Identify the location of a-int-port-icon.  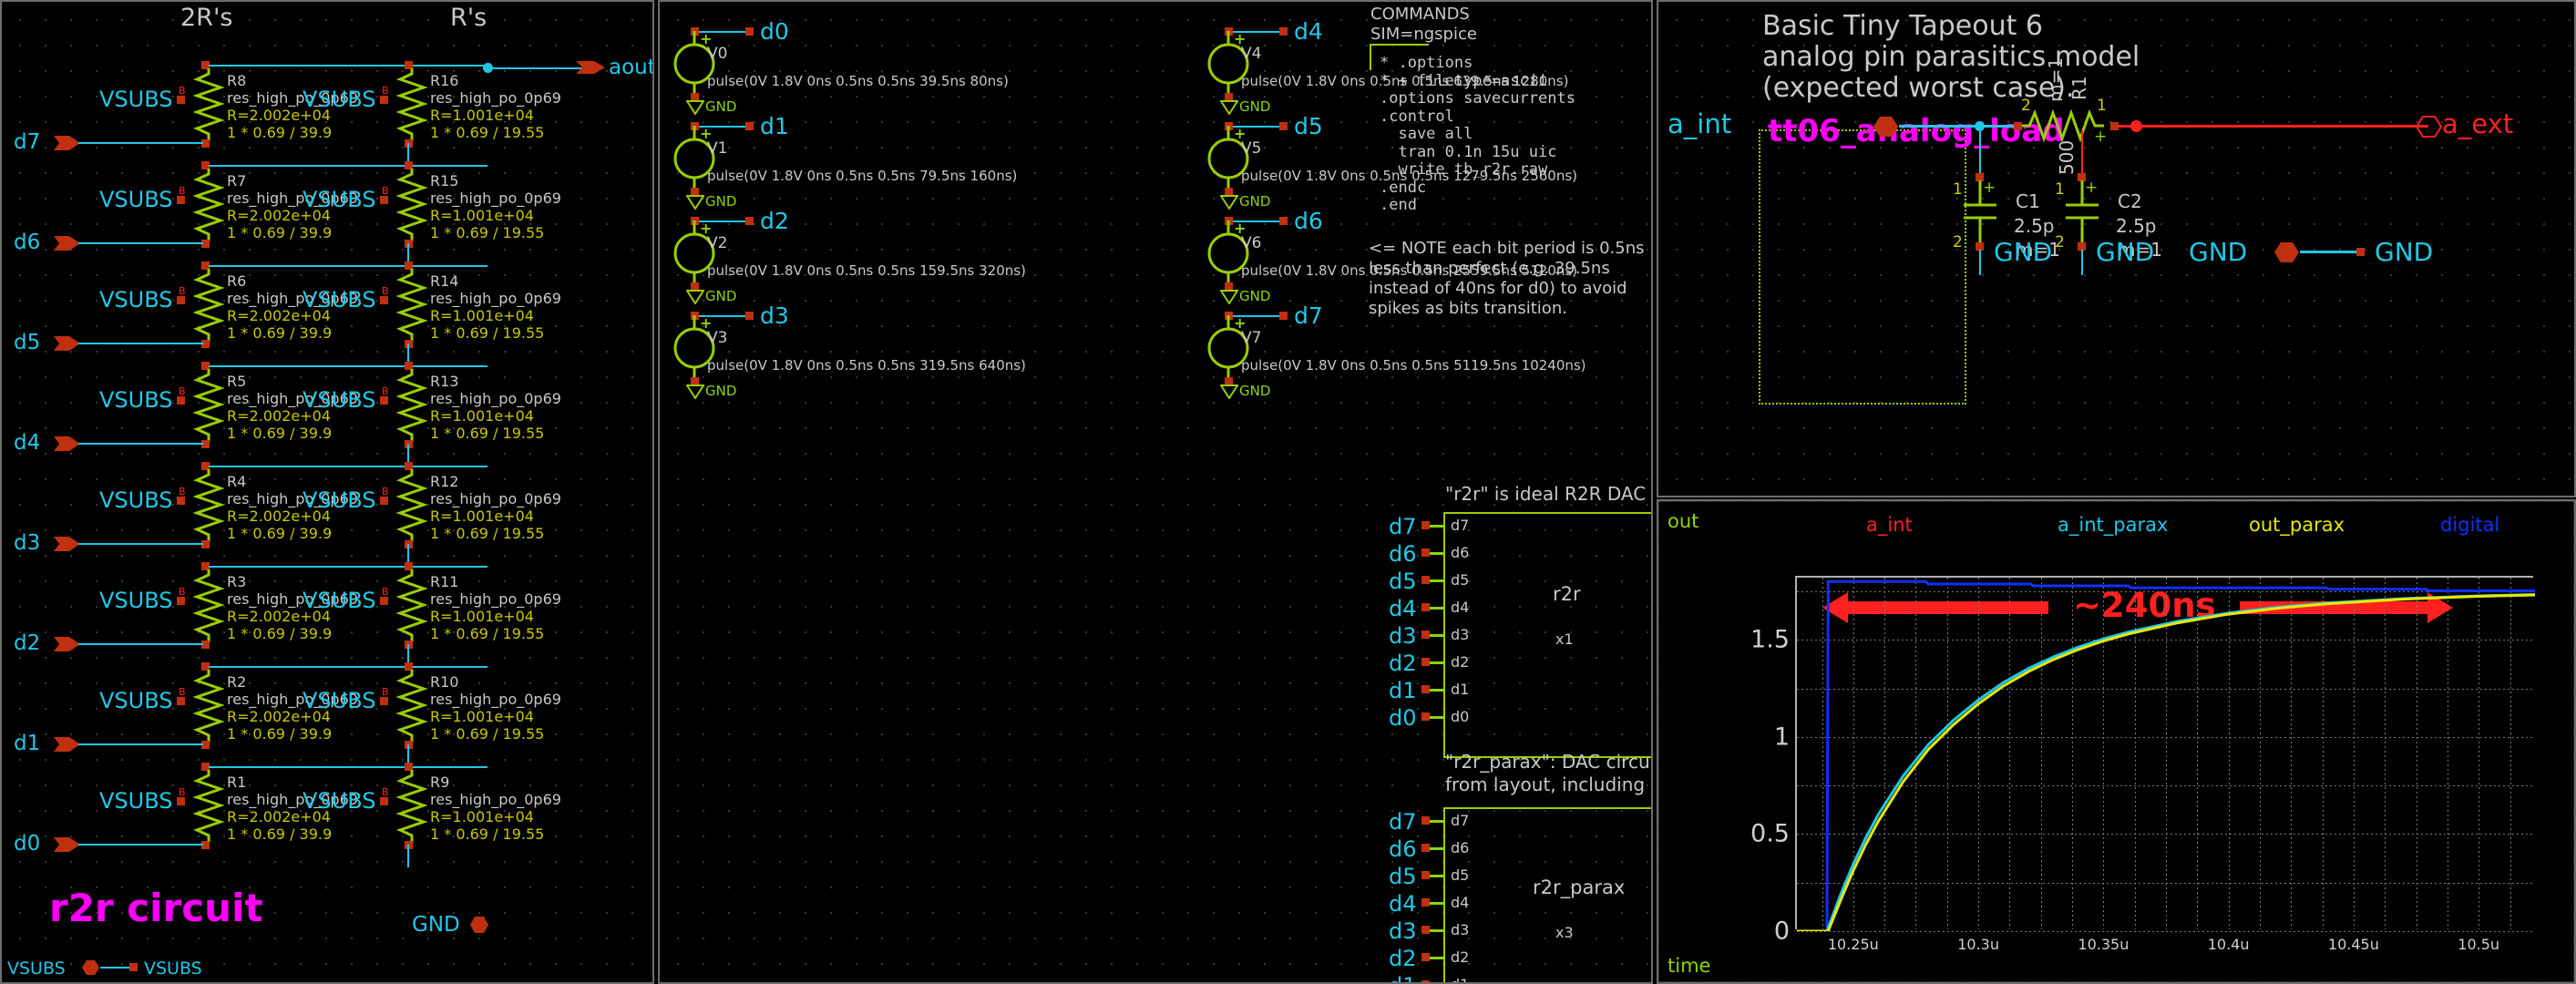
(1886, 126).